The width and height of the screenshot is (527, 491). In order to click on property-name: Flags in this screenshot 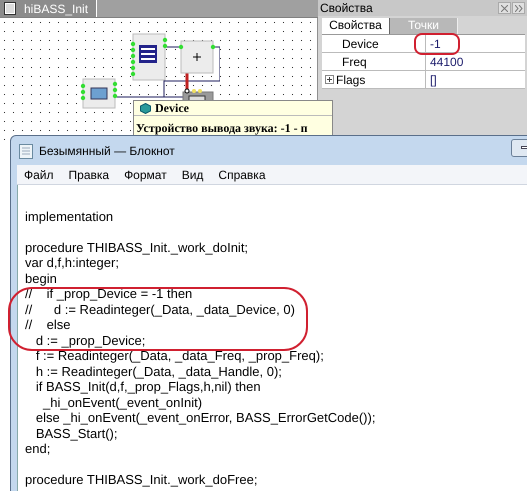, I will do `click(351, 80)`.